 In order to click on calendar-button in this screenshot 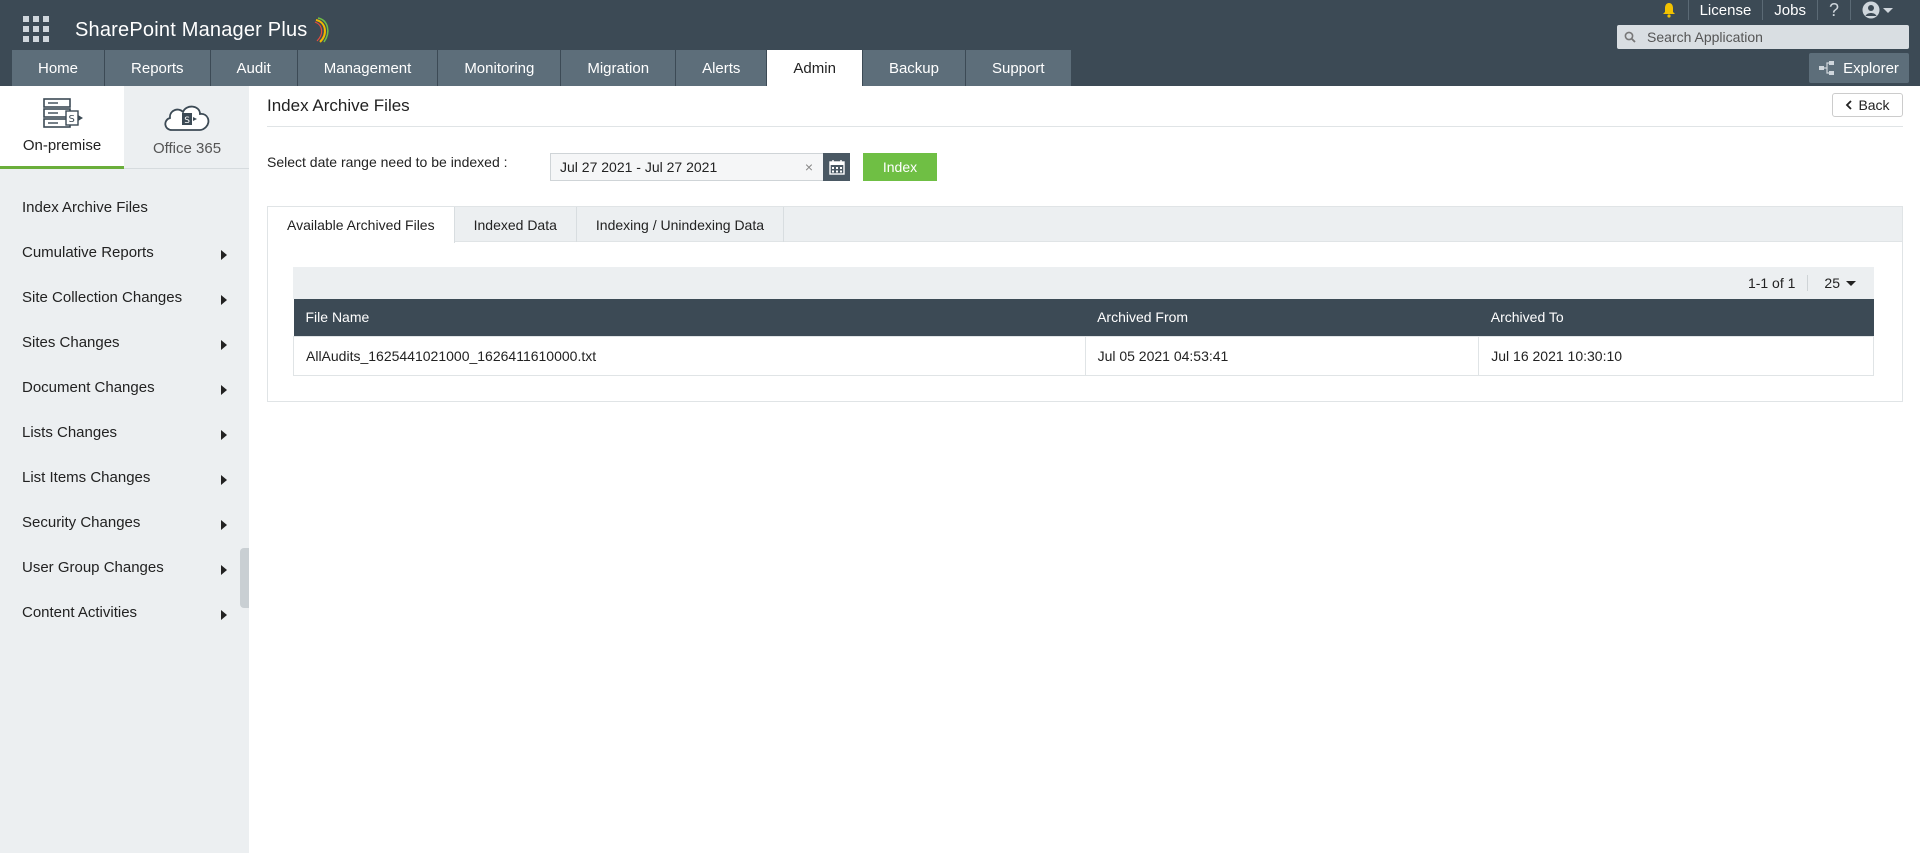, I will do `click(836, 167)`.